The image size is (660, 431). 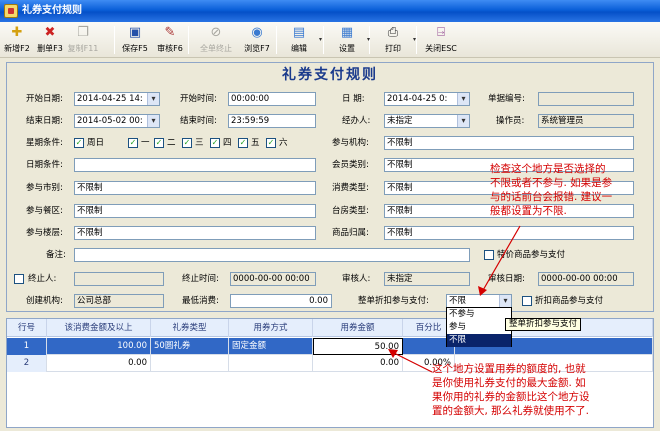 What do you see at coordinates (358, 328) in the screenshot?
I see `grid-column-header: 用券金额` at bounding box center [358, 328].